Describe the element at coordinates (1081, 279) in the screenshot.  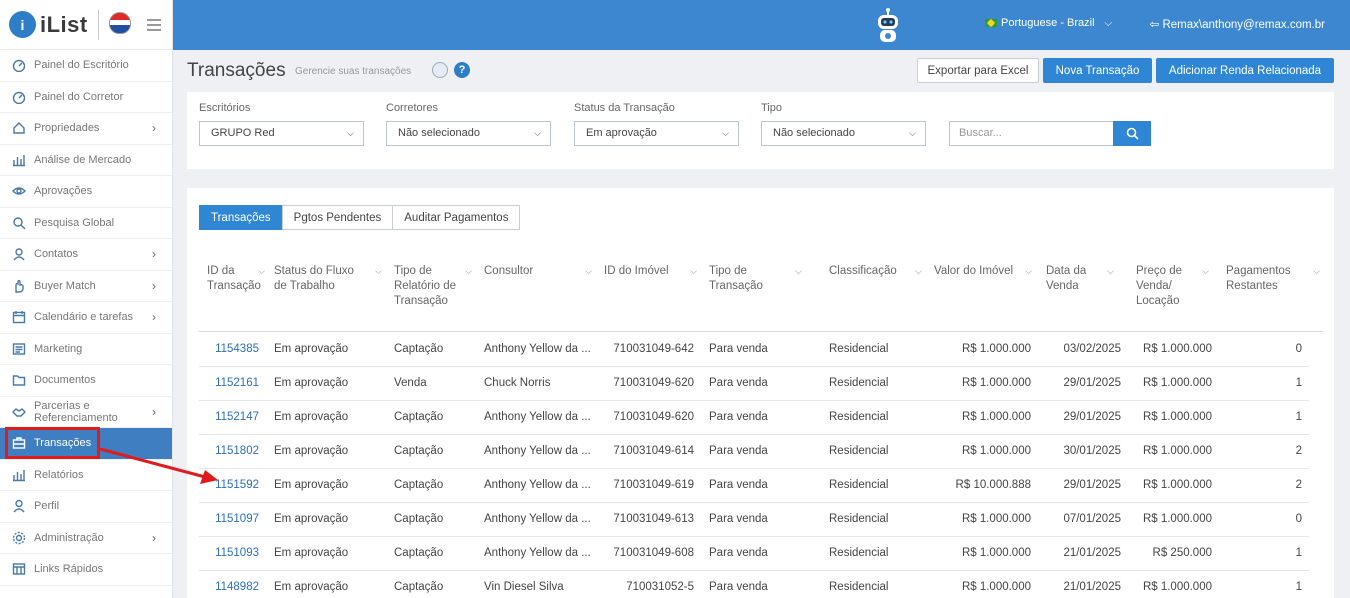
I see `column-header: Data da Venda ⌵` at that location.